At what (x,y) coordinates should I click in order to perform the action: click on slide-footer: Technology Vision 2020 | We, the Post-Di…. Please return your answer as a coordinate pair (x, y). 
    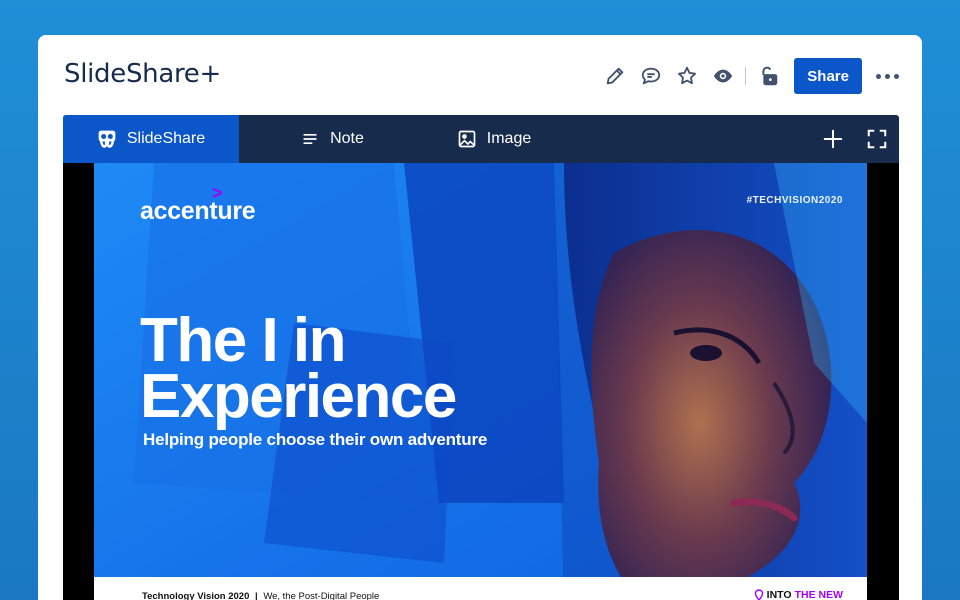
    Looking at the image, I should click on (480, 588).